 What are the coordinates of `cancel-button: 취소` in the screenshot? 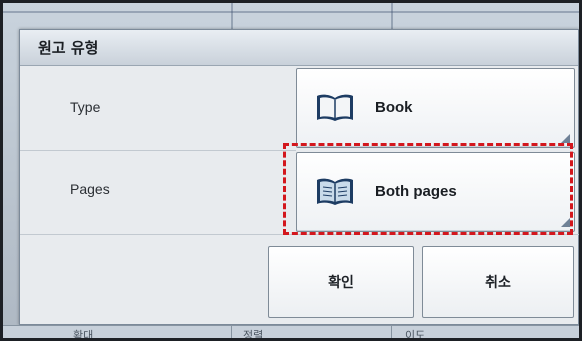 It's located at (498, 282).